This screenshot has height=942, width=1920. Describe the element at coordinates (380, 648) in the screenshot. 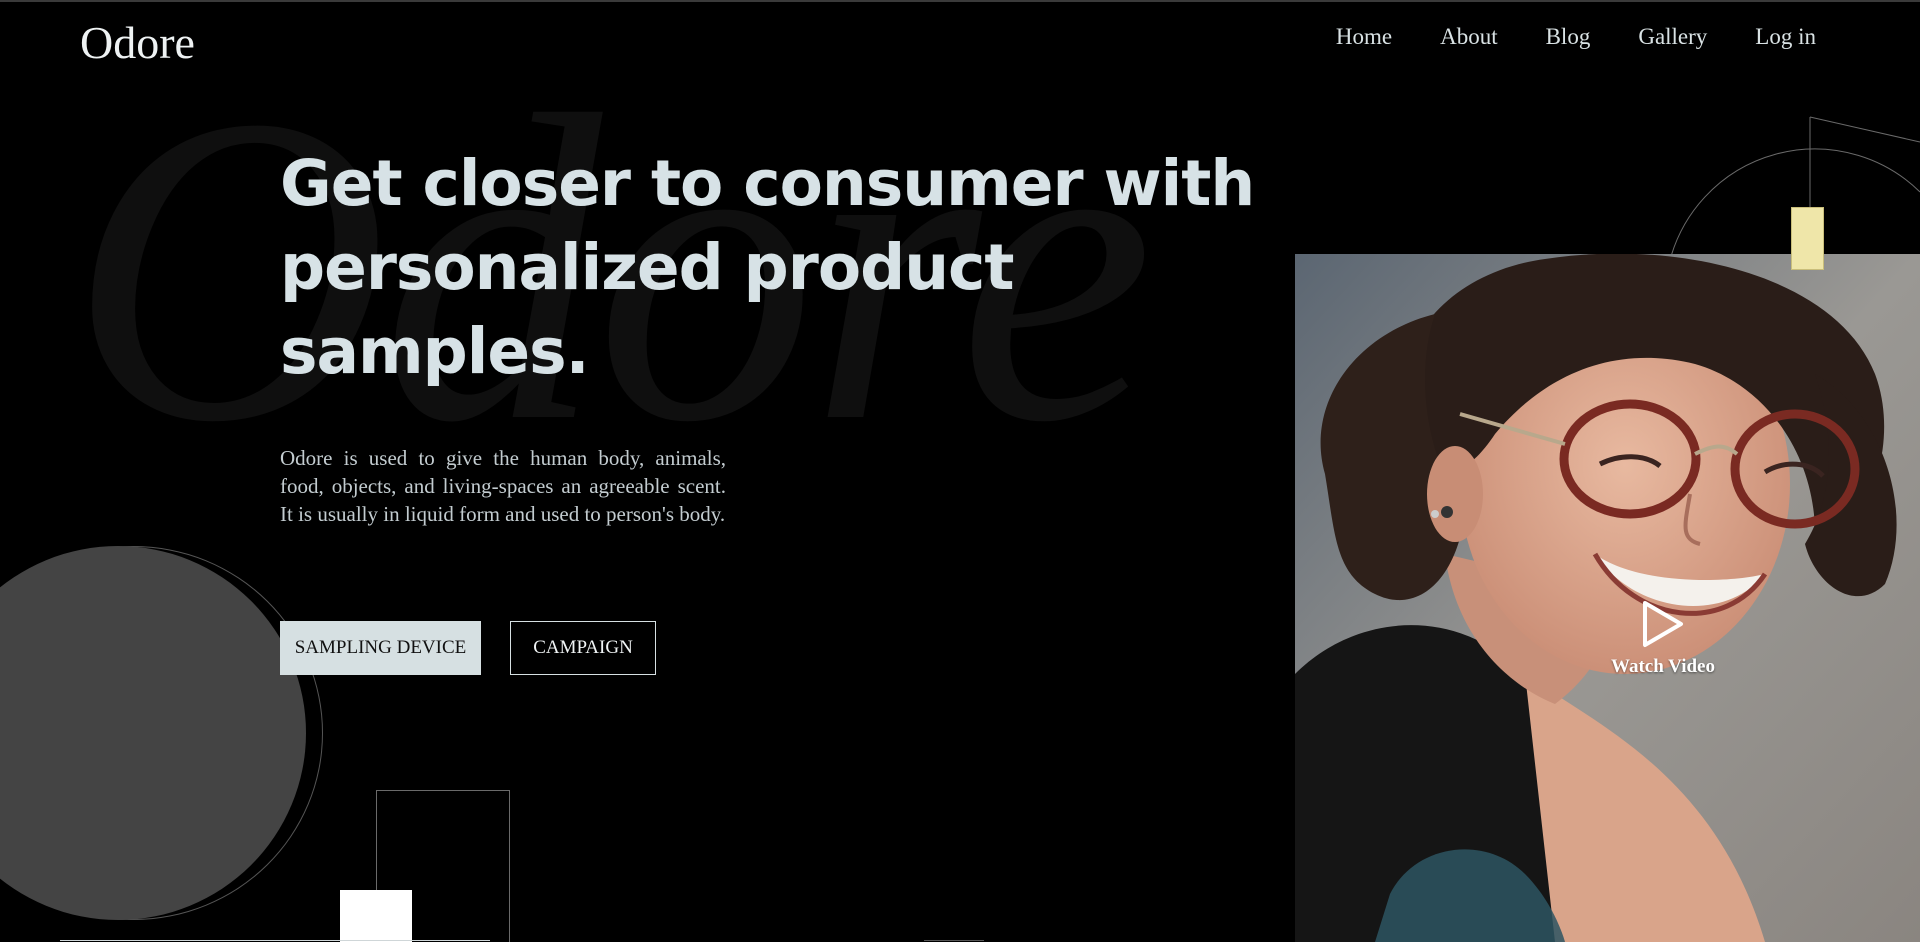

I see `sampling-device-button: SAMPLING DEVICE` at that location.